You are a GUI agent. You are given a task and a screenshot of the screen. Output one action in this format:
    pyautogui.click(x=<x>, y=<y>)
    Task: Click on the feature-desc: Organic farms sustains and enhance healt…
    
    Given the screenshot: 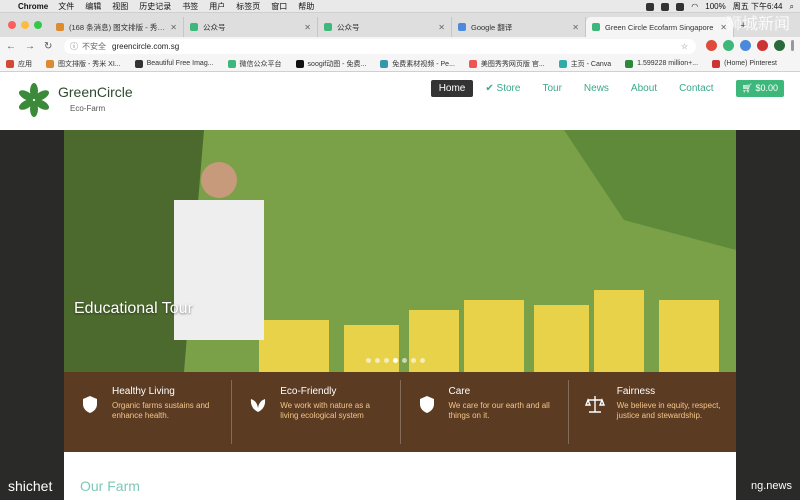 What is the action you would take?
    pyautogui.click(x=161, y=410)
    